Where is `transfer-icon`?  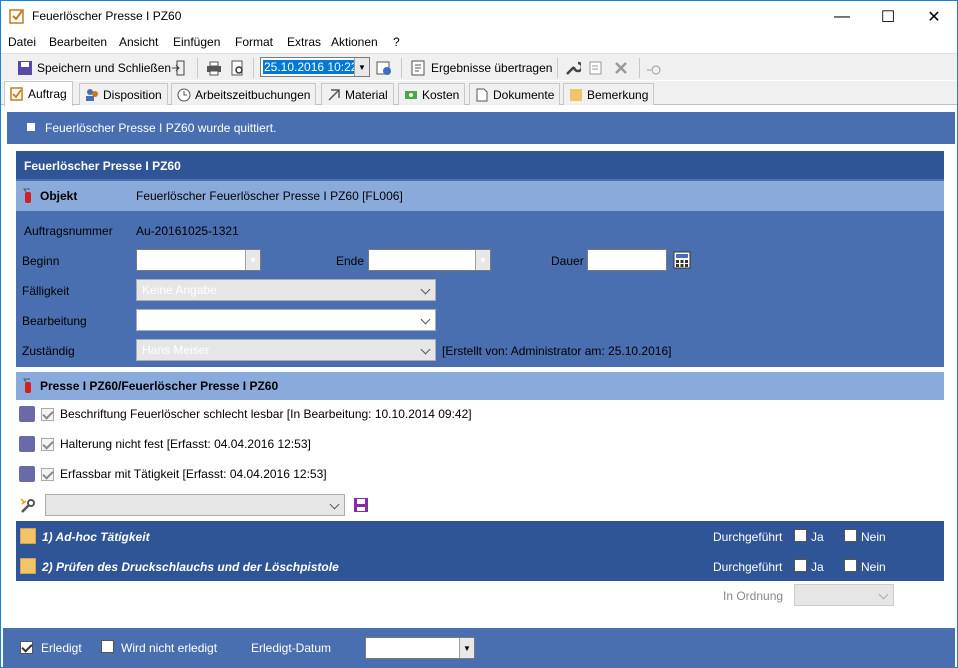
transfer-icon is located at coordinates (418, 68).